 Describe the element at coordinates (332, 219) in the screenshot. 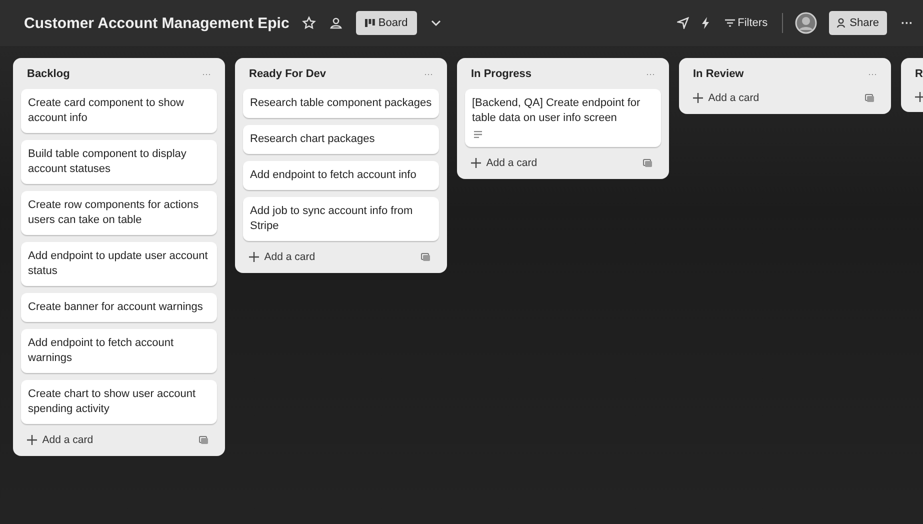

I see `card-title: Add job to sync account info from Stripe` at that location.